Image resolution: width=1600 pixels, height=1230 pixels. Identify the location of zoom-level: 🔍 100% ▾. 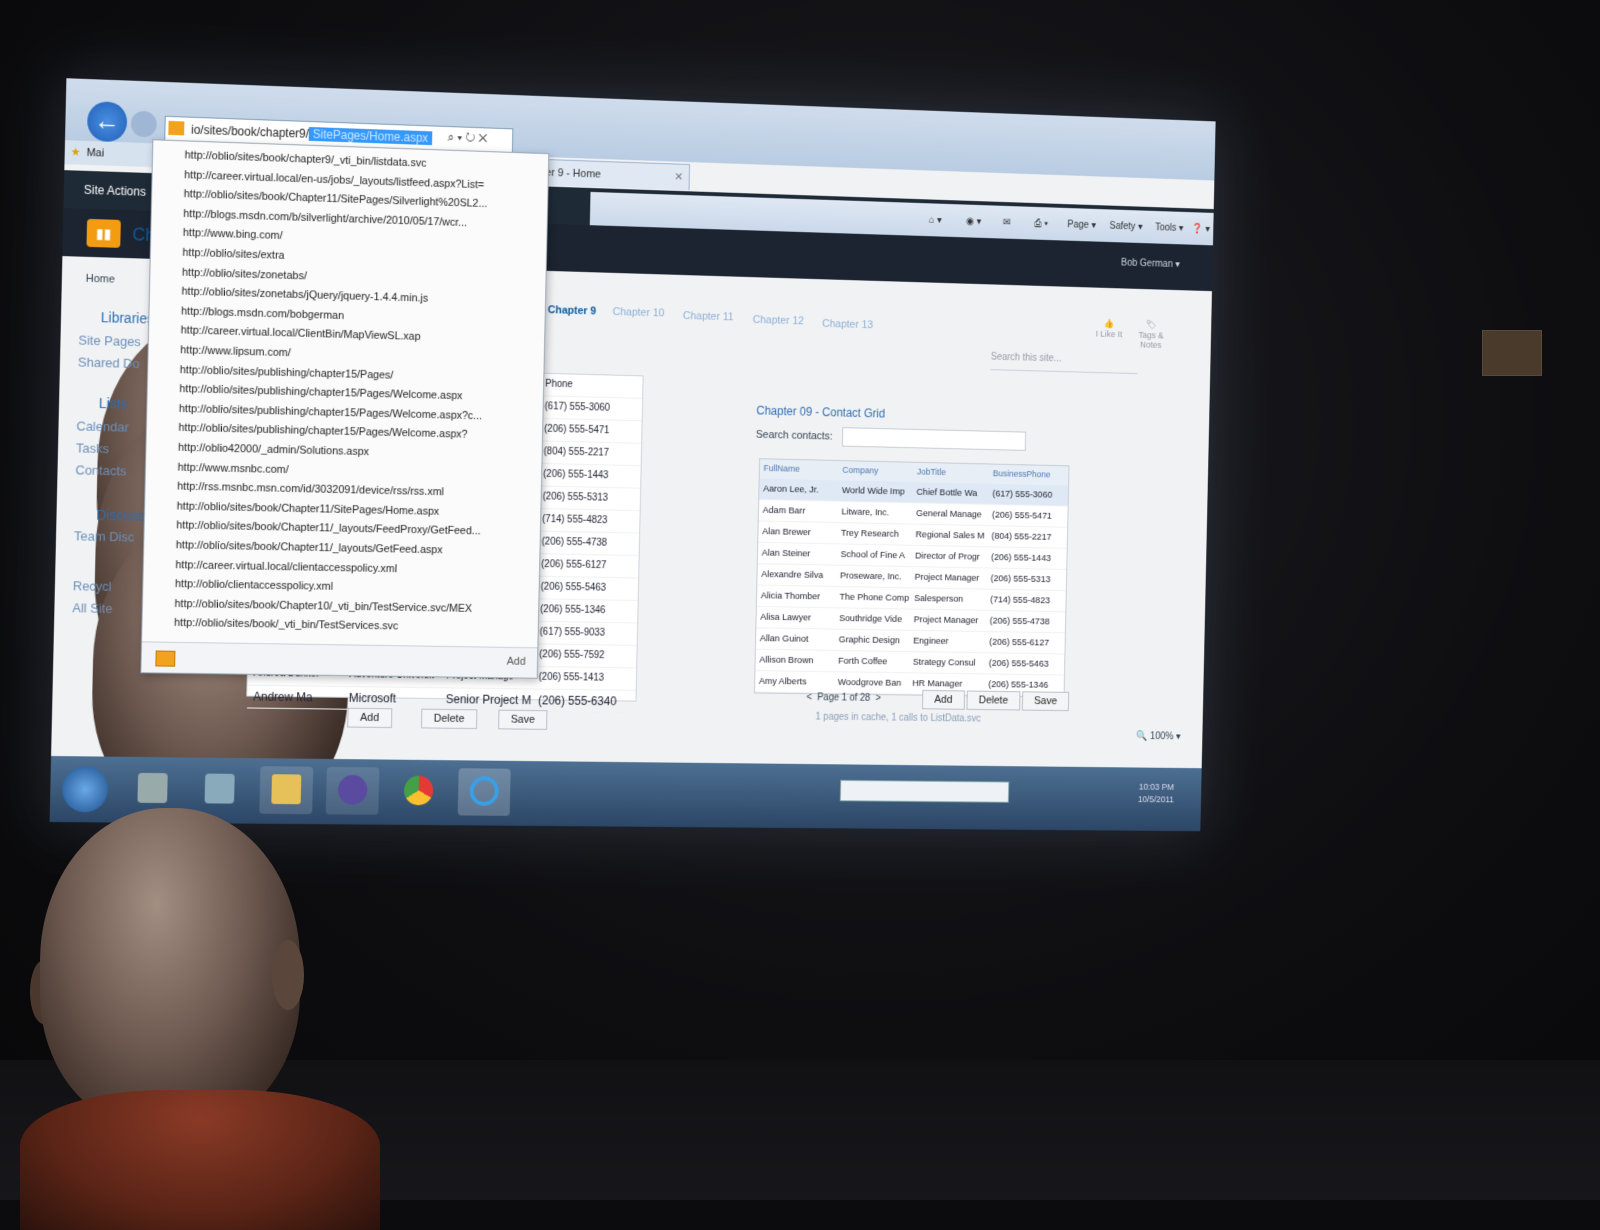
(1158, 736).